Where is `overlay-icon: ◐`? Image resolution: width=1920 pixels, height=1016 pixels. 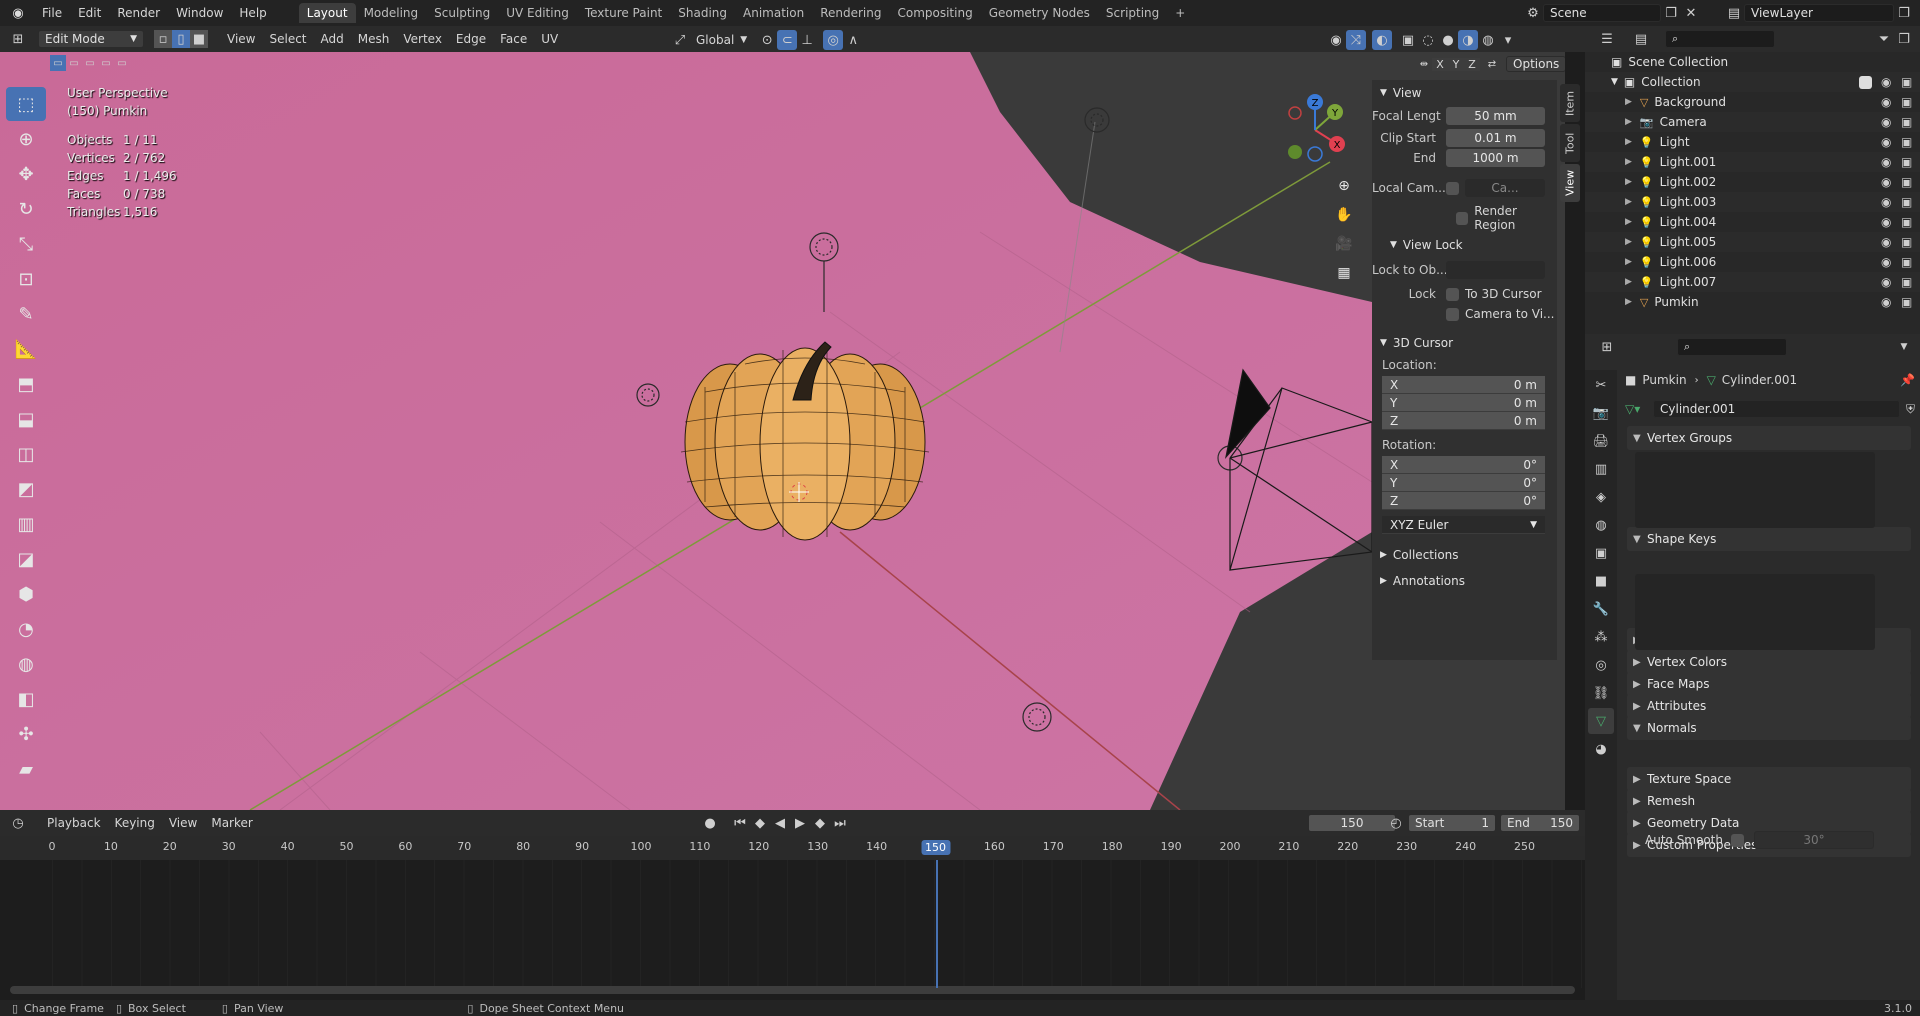 overlay-icon: ◐ is located at coordinates (1382, 40).